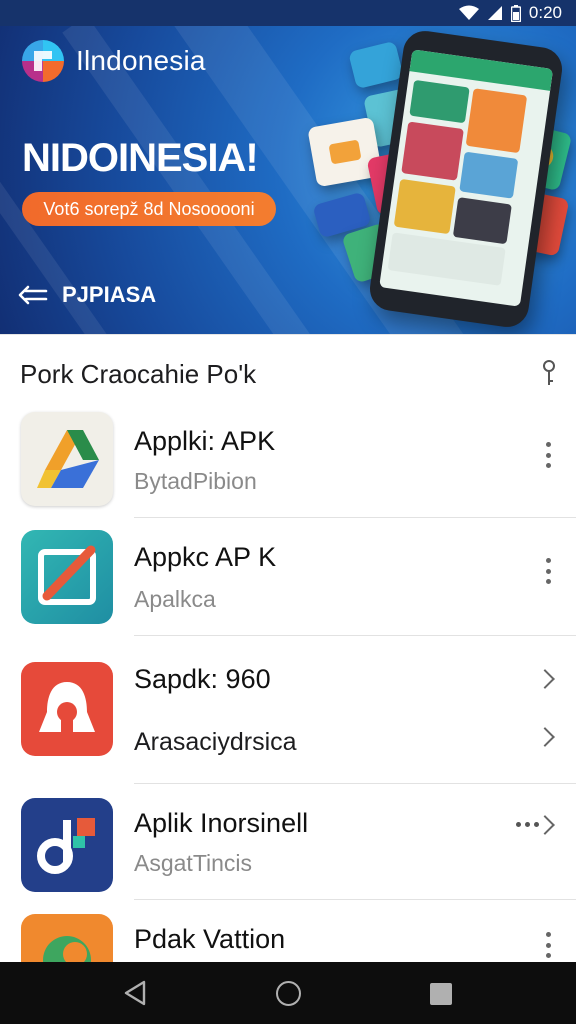 The width and height of the screenshot is (576, 1024). I want to click on list-item-subtitle: AsgatTincis, so click(193, 863).